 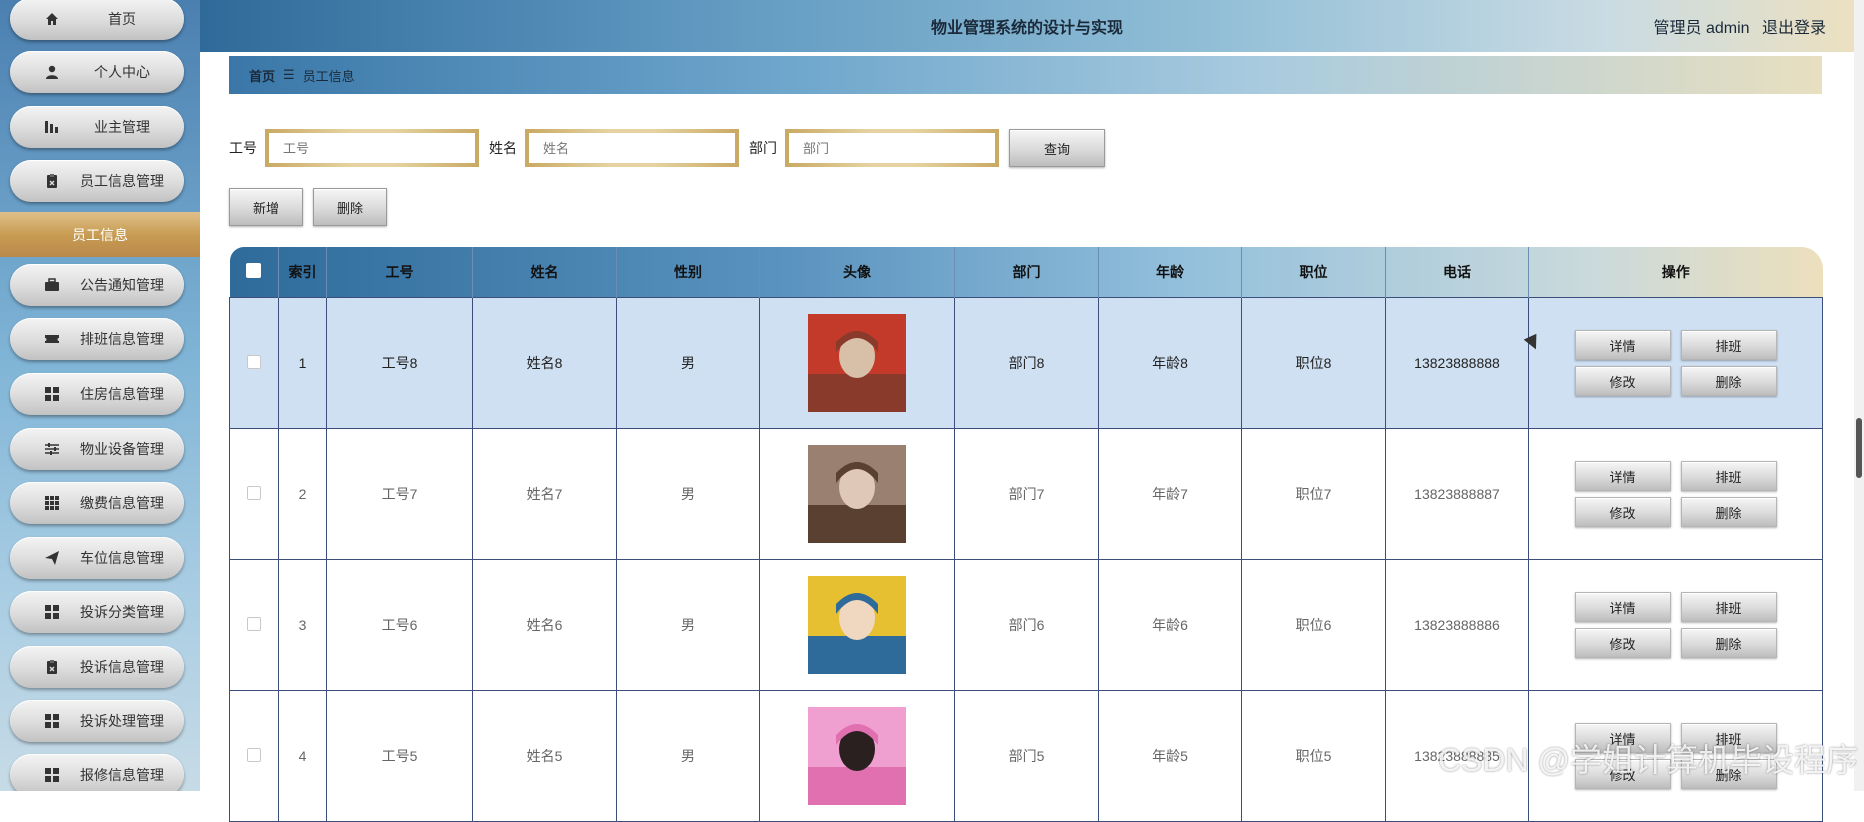 What do you see at coordinates (1859, 448) in the screenshot?
I see `scrollbar-thumb` at bounding box center [1859, 448].